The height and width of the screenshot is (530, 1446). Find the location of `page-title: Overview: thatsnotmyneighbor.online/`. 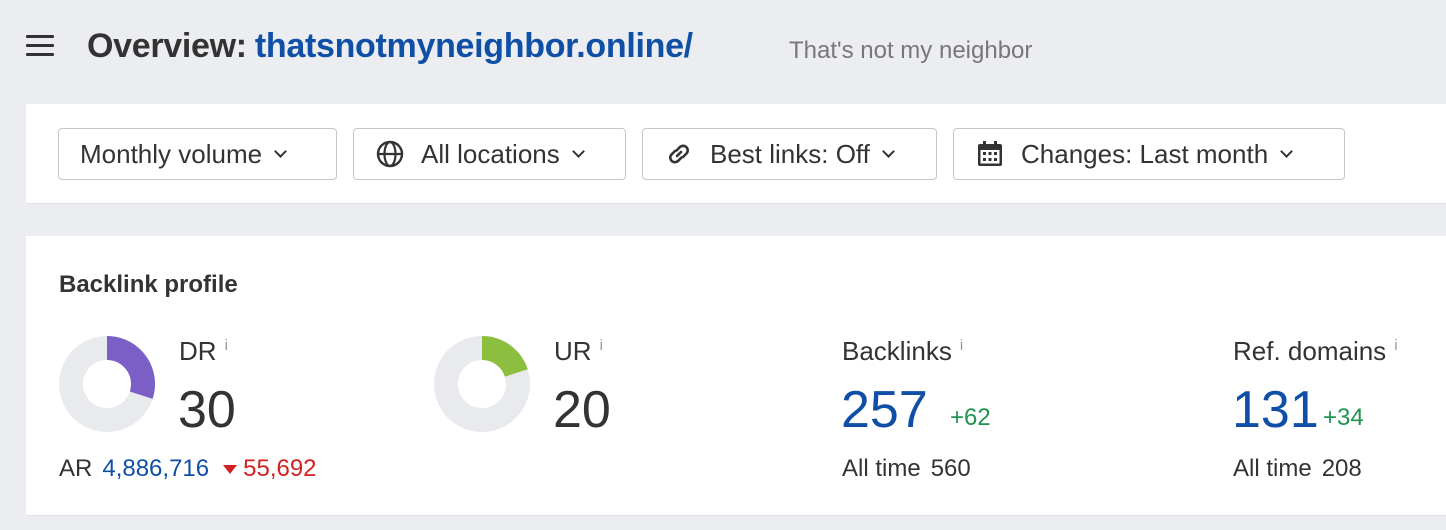

page-title: Overview: thatsnotmyneighbor.online/ is located at coordinates (390, 46).